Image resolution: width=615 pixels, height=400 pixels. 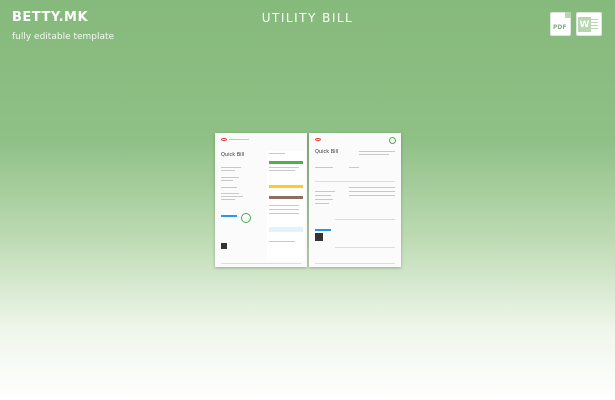 I want to click on pdf-download-icon: PDF, so click(x=560, y=24).